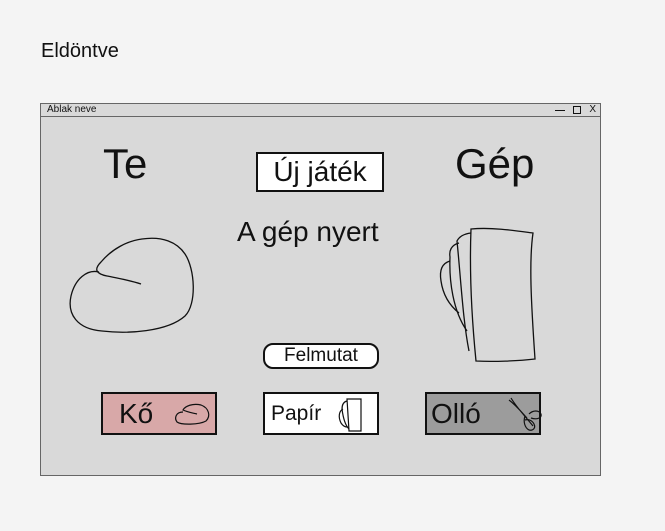  What do you see at coordinates (320, 110) in the screenshot?
I see `window-titlebar: Ablak neve X` at bounding box center [320, 110].